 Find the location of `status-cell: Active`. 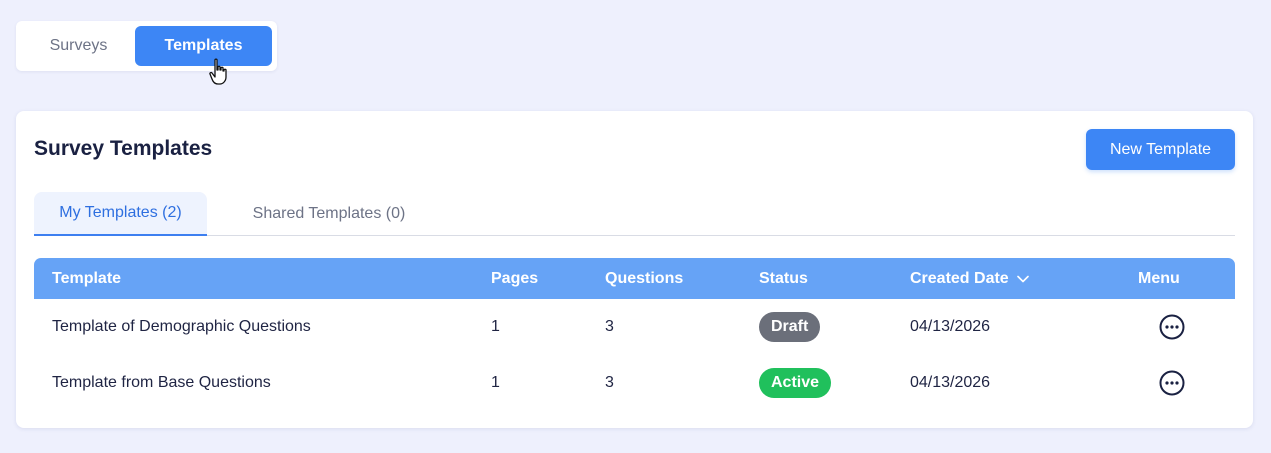

status-cell: Active is located at coordinates (795, 383).